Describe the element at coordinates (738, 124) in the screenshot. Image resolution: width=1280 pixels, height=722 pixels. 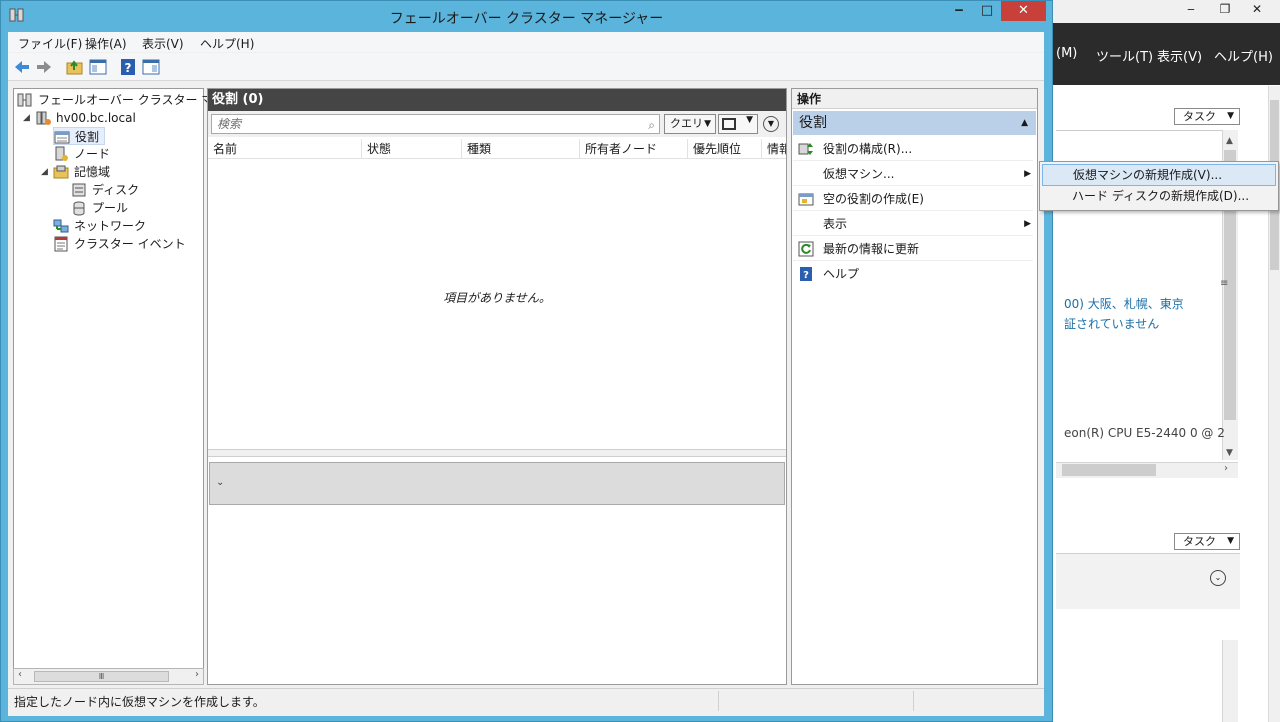
I see `save-query-button: ▼` at that location.